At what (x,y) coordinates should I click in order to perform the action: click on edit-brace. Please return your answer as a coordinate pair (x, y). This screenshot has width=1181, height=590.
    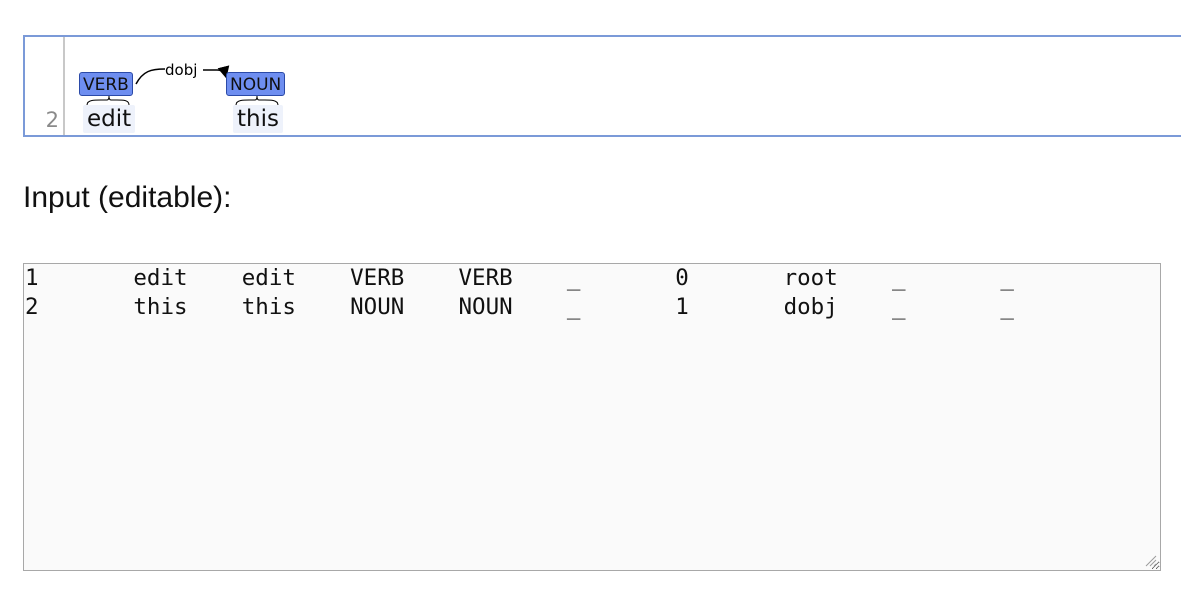
    Looking at the image, I should click on (108, 100).